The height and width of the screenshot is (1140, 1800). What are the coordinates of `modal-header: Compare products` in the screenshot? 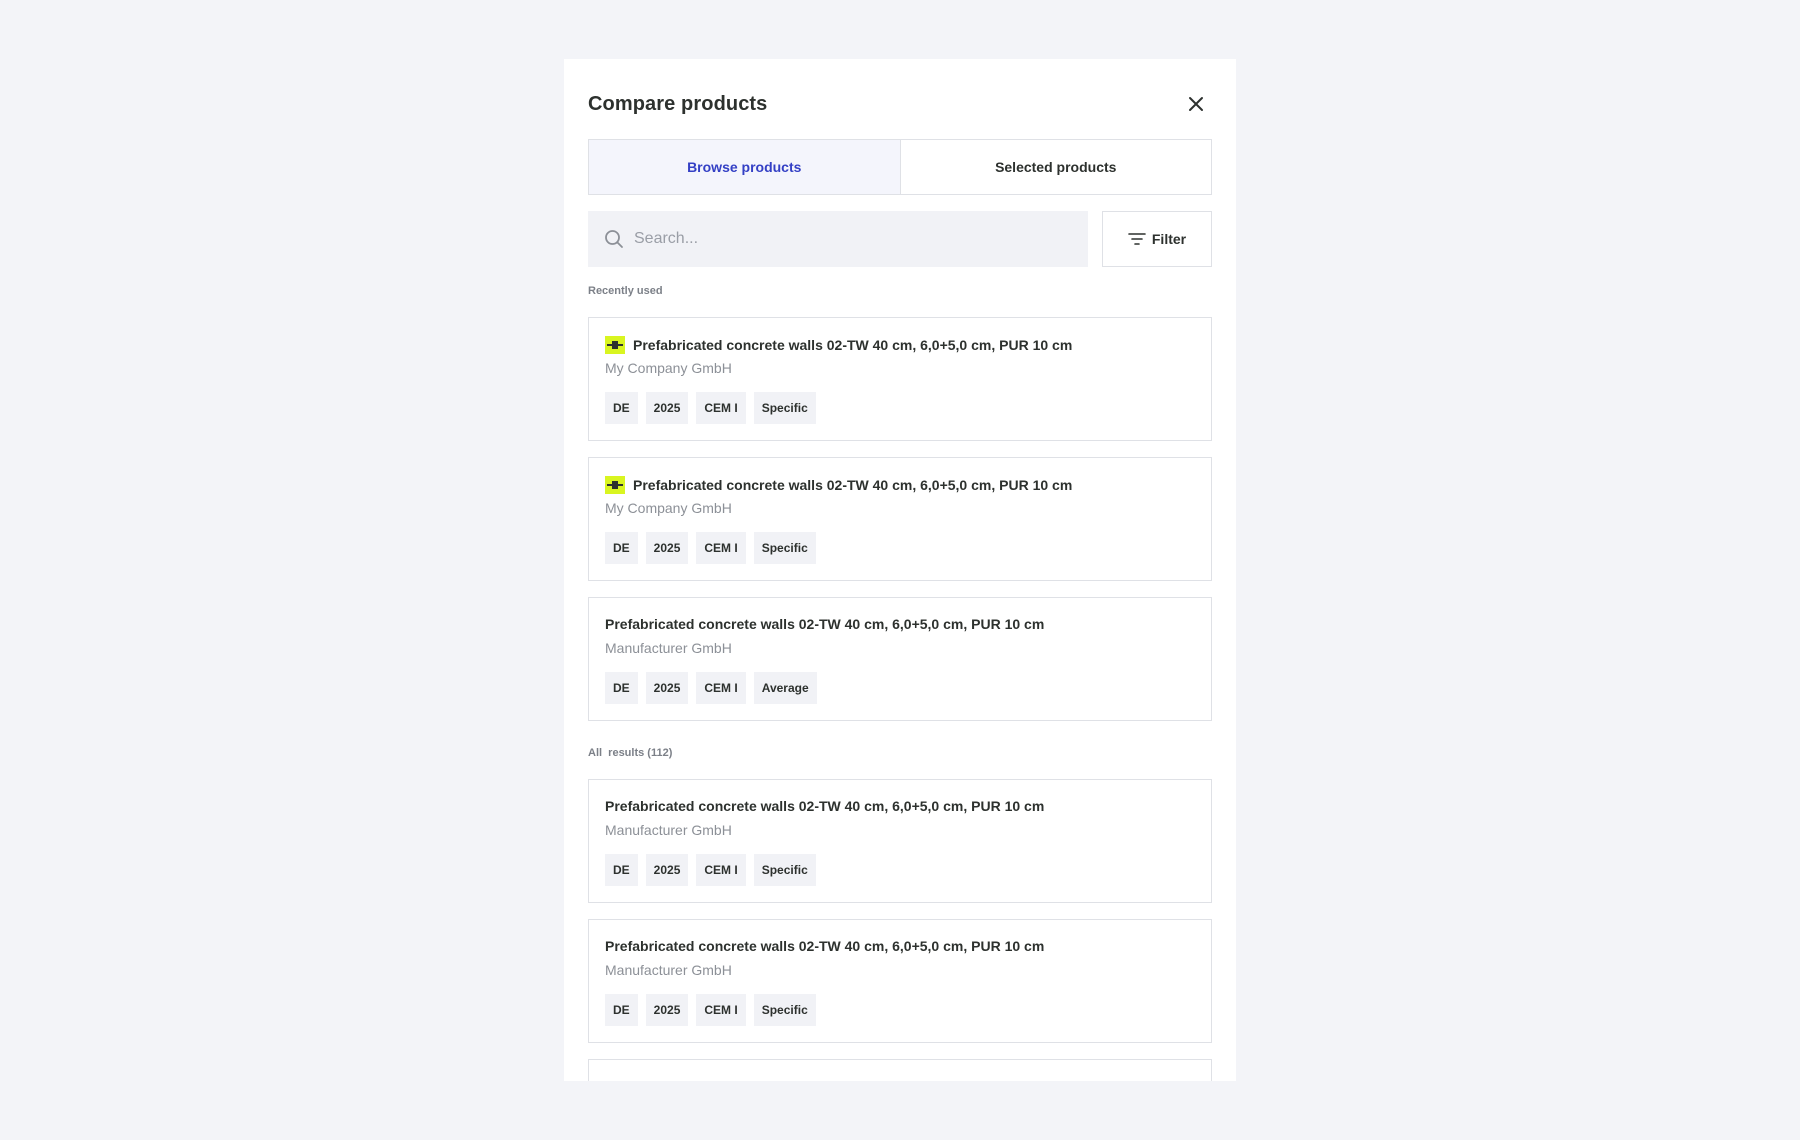 It's located at (900, 104).